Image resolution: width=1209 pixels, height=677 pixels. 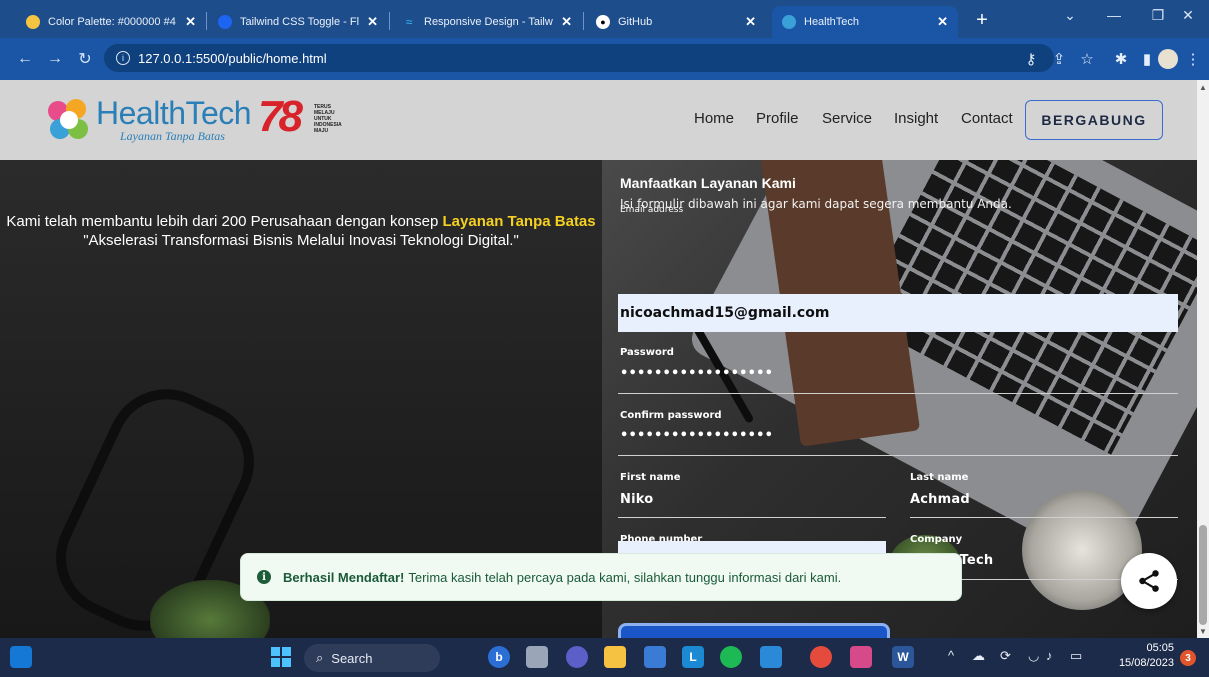 I want to click on scroll-up-icon: ▲, so click(x=1203, y=87).